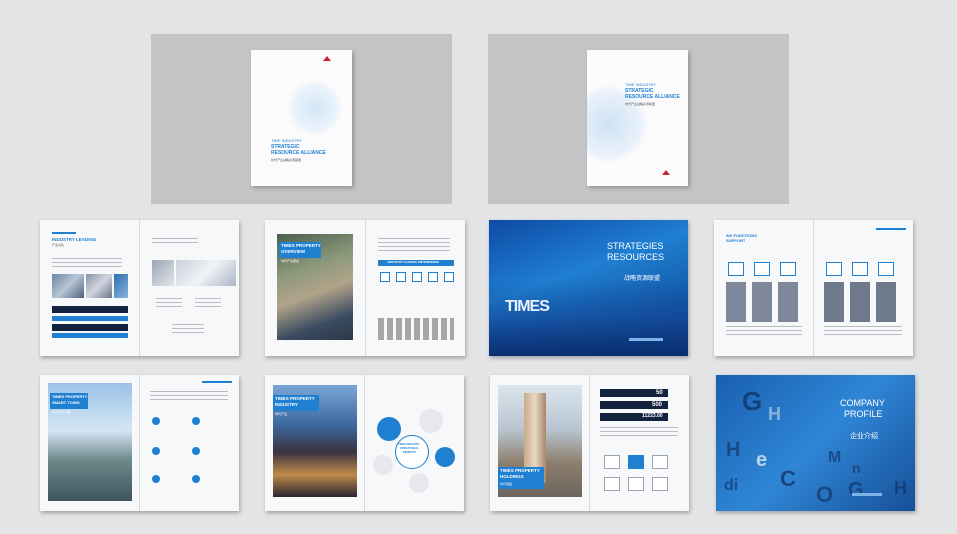 Image resolution: width=957 pixels, height=534 pixels. Describe the element at coordinates (139, 288) in the screenshot. I see `brochure-spread-industry-leading: INDUSTRY LEADING 产业领先` at that location.